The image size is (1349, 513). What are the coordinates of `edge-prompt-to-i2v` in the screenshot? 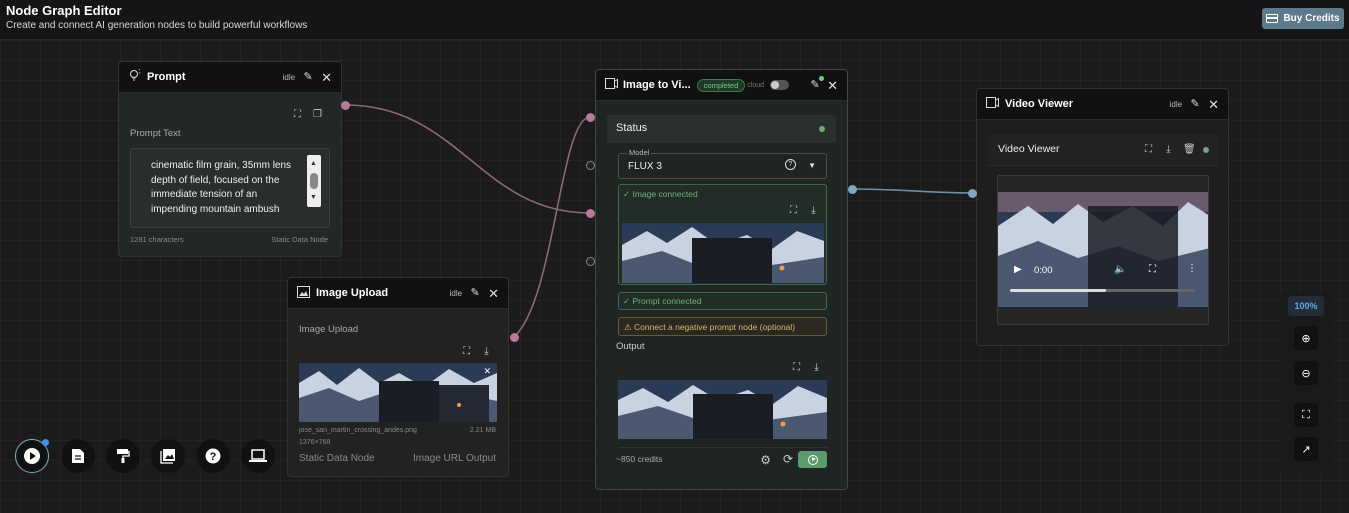 It's located at (467, 159).